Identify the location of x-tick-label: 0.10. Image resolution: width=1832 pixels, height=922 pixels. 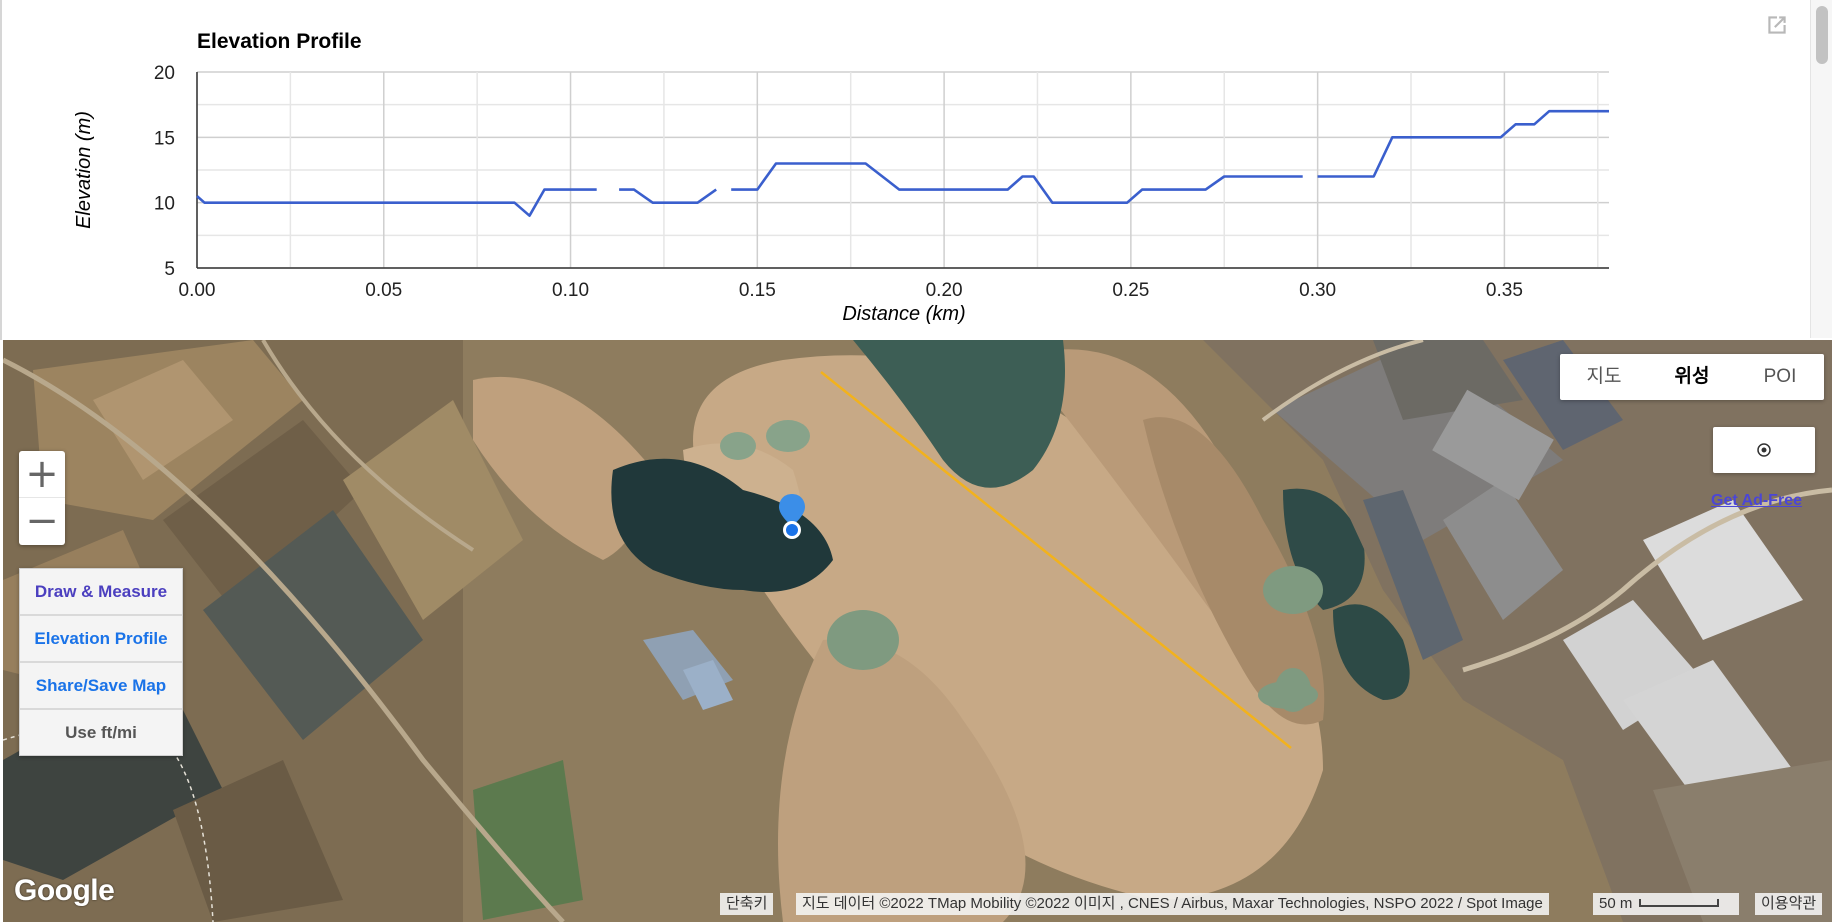
(570, 290).